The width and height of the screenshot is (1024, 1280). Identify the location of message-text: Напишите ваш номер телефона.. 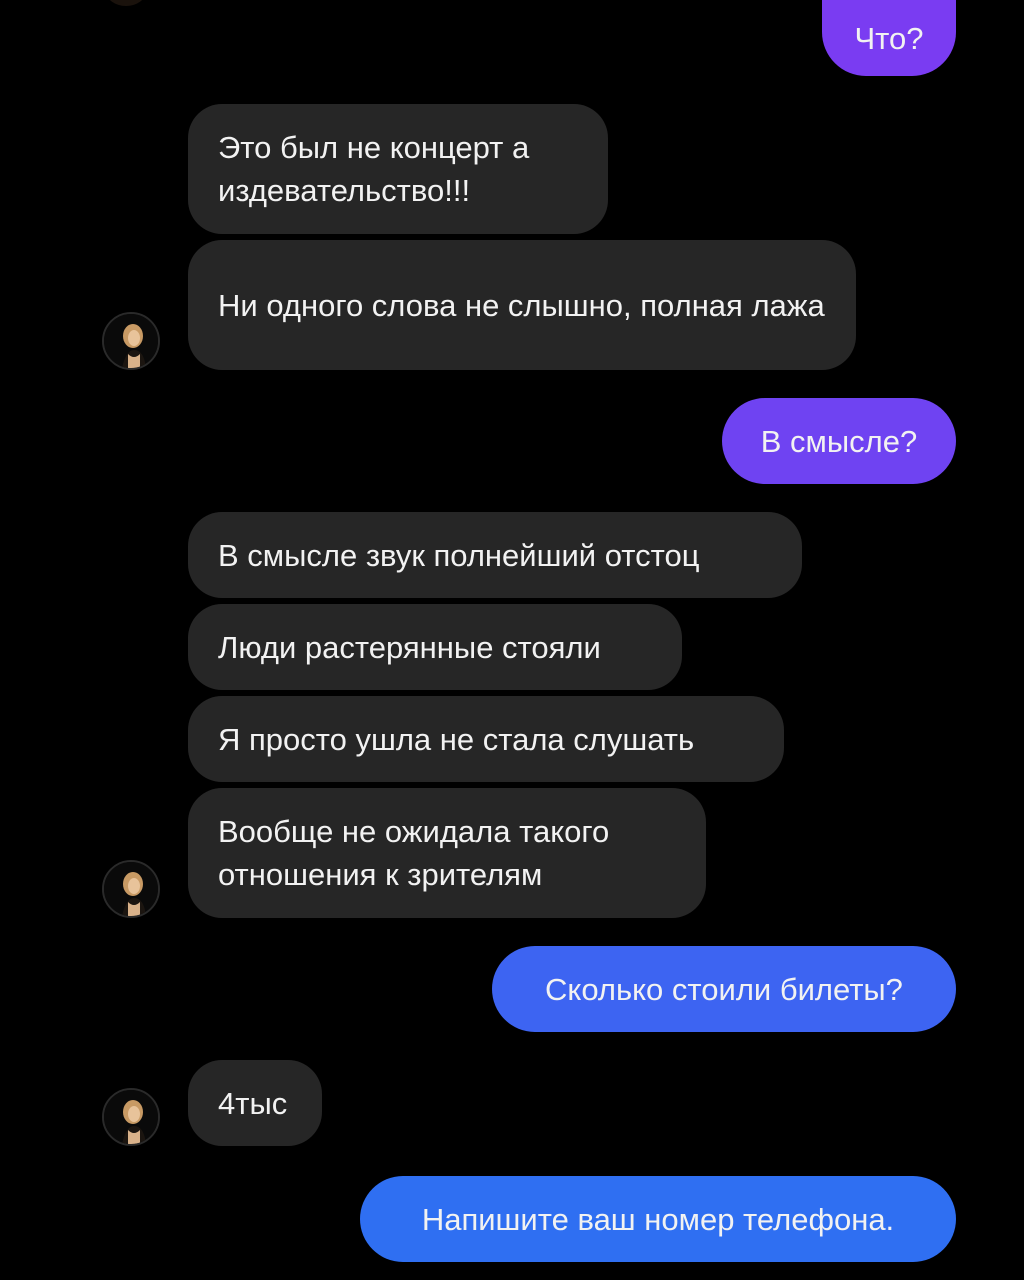
(658, 1219).